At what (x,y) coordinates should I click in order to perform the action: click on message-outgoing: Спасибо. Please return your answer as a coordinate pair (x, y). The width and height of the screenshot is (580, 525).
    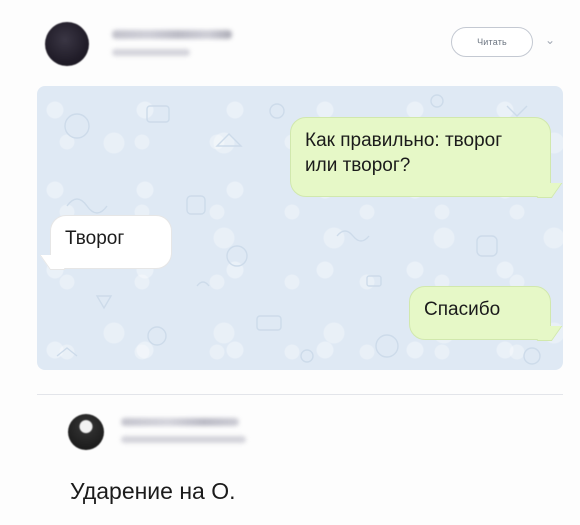
    Looking at the image, I should click on (480, 313).